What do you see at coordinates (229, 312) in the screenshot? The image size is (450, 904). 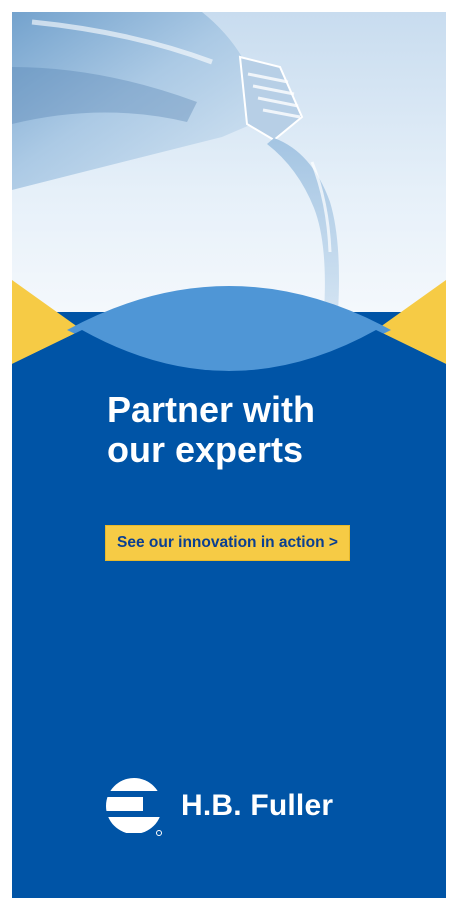 I see `wave-divider` at bounding box center [229, 312].